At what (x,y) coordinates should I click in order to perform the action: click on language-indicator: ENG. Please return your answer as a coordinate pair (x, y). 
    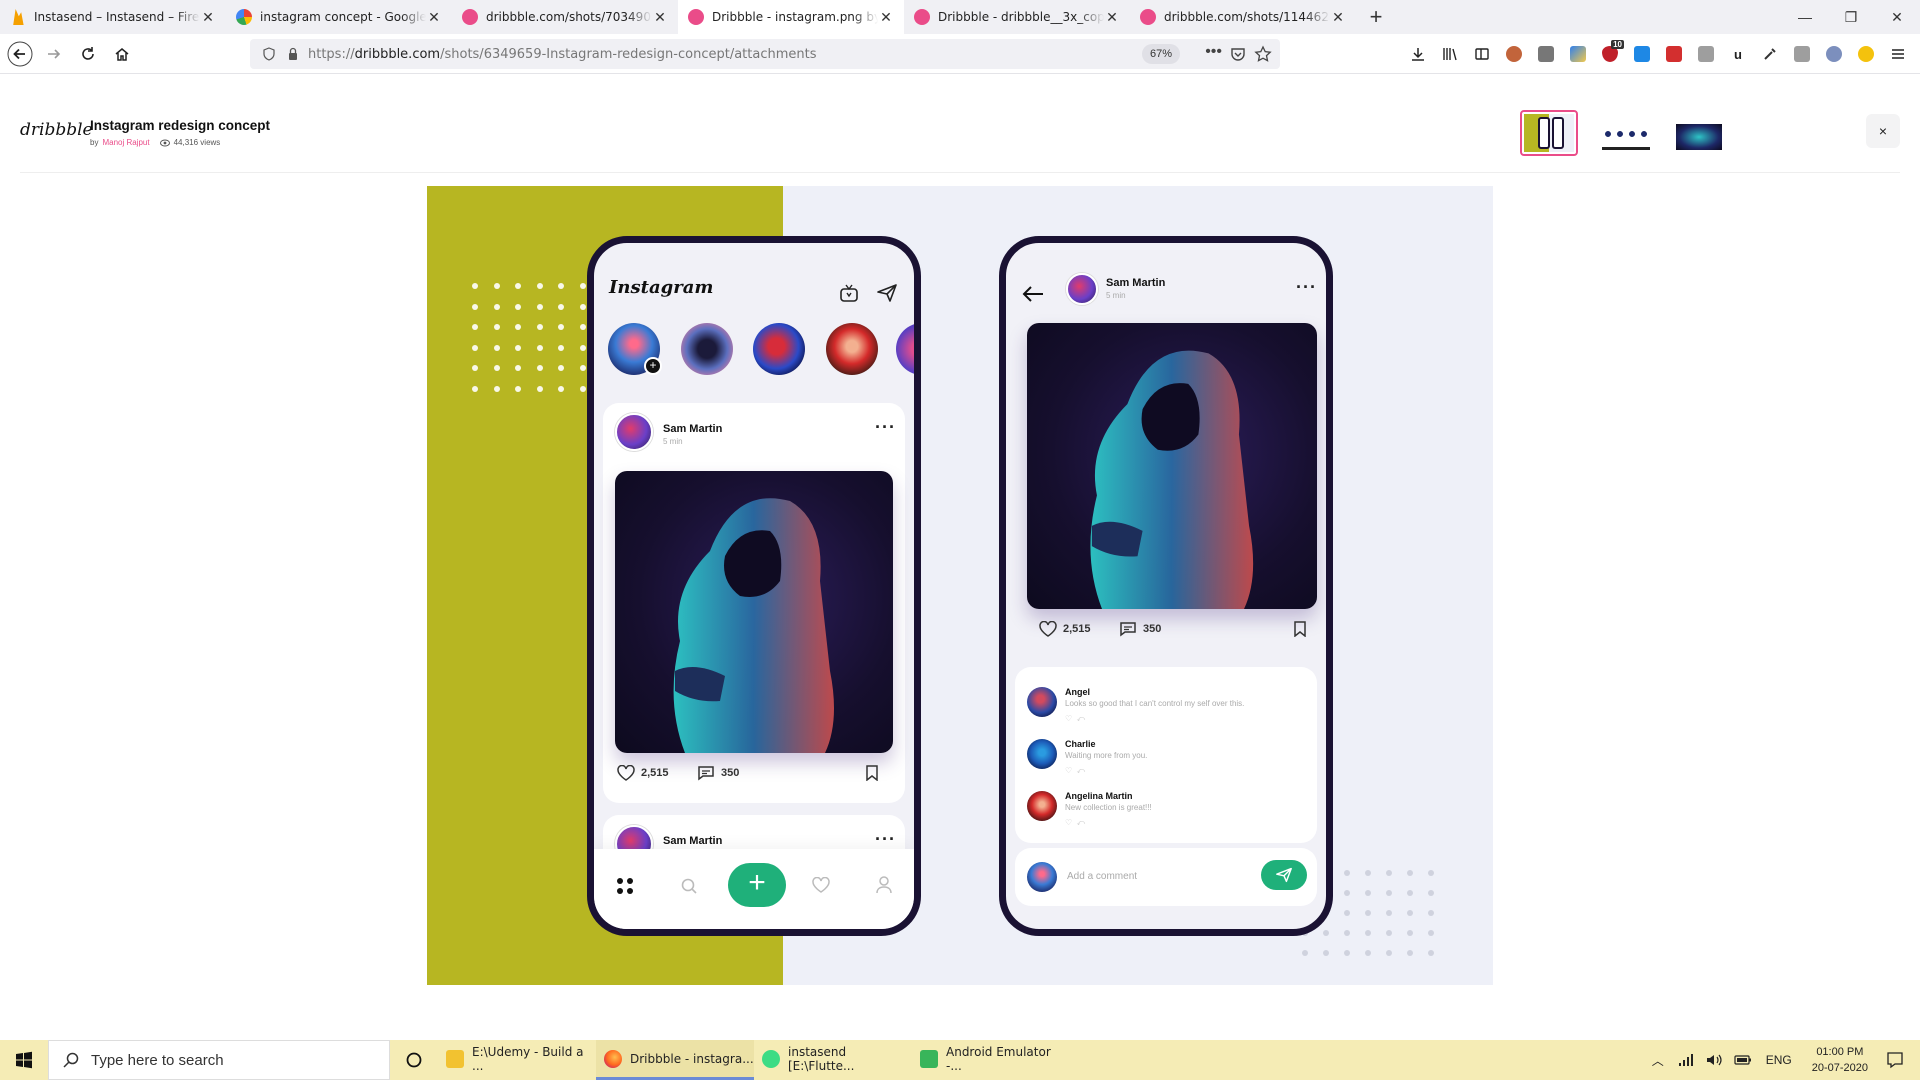
    Looking at the image, I should click on (1779, 1060).